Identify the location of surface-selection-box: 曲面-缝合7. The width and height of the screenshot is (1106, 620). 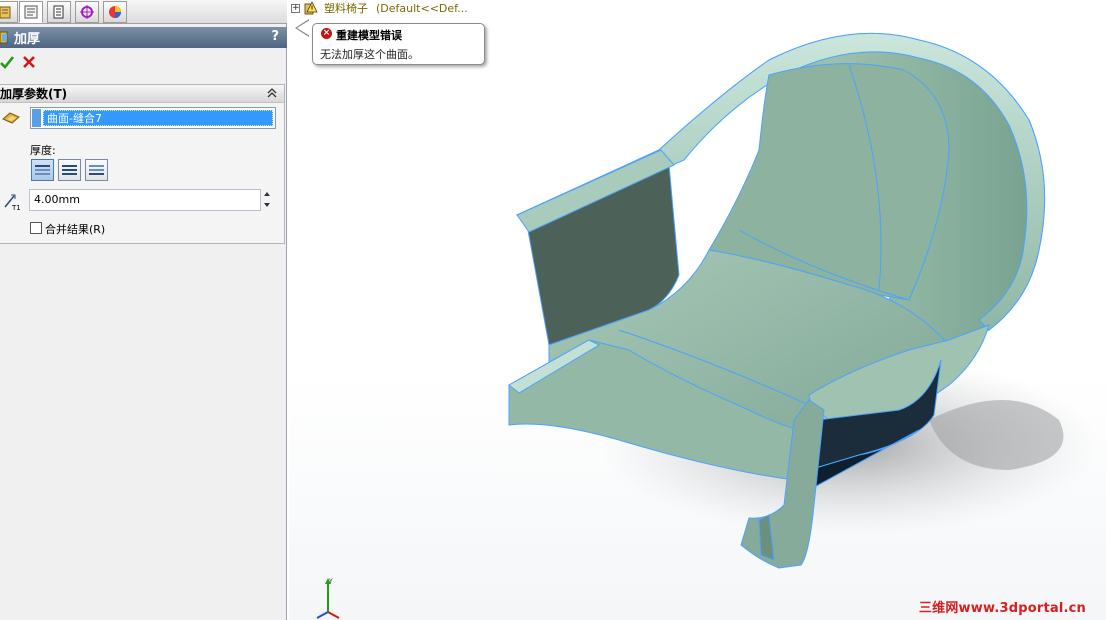
(153, 118).